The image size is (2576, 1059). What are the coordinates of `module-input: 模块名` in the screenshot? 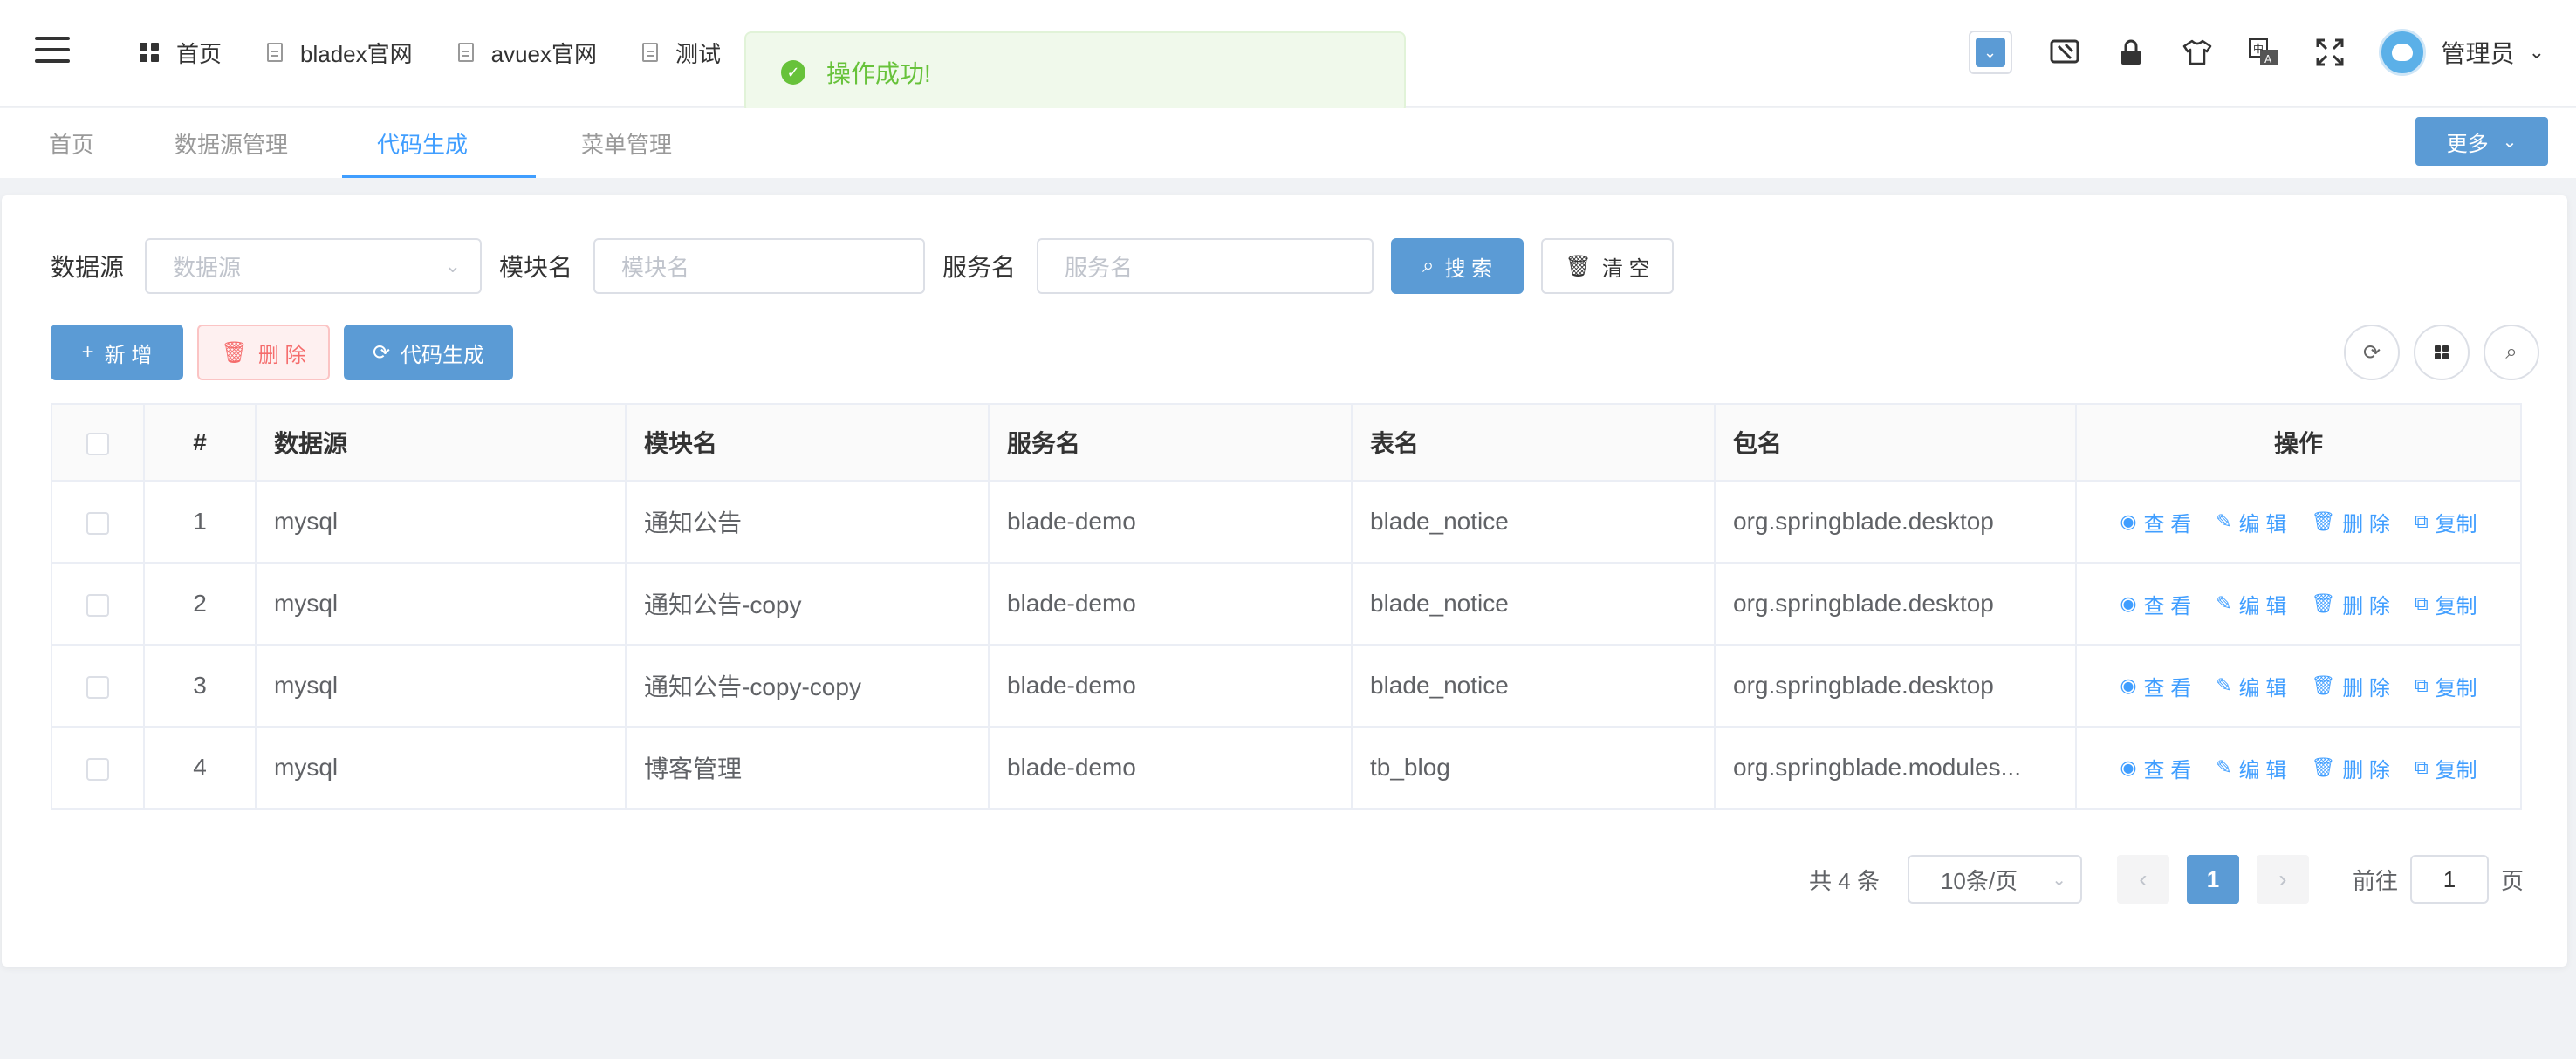 It's located at (759, 266).